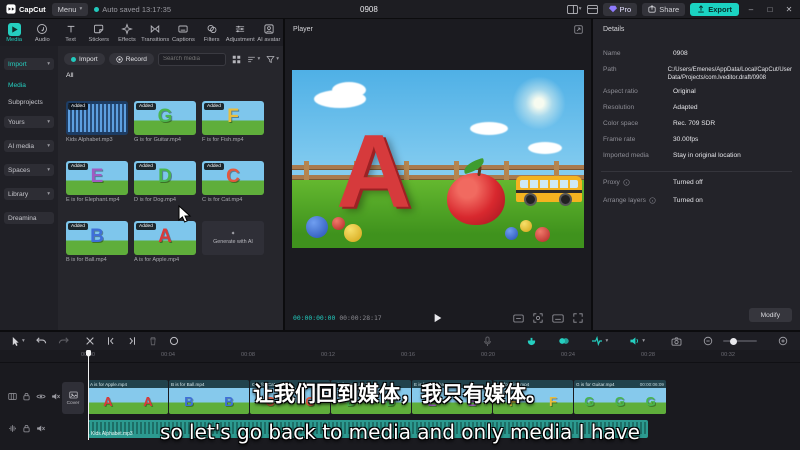  Describe the element at coordinates (564, 341) in the screenshot. I see `link-icon` at that location.